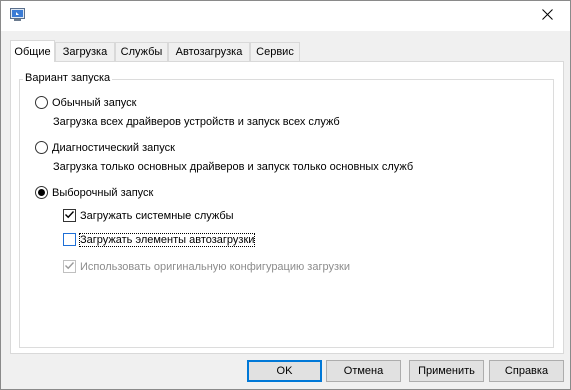 The image size is (571, 390). I want to click on tab-general: Общие, so click(32, 51).